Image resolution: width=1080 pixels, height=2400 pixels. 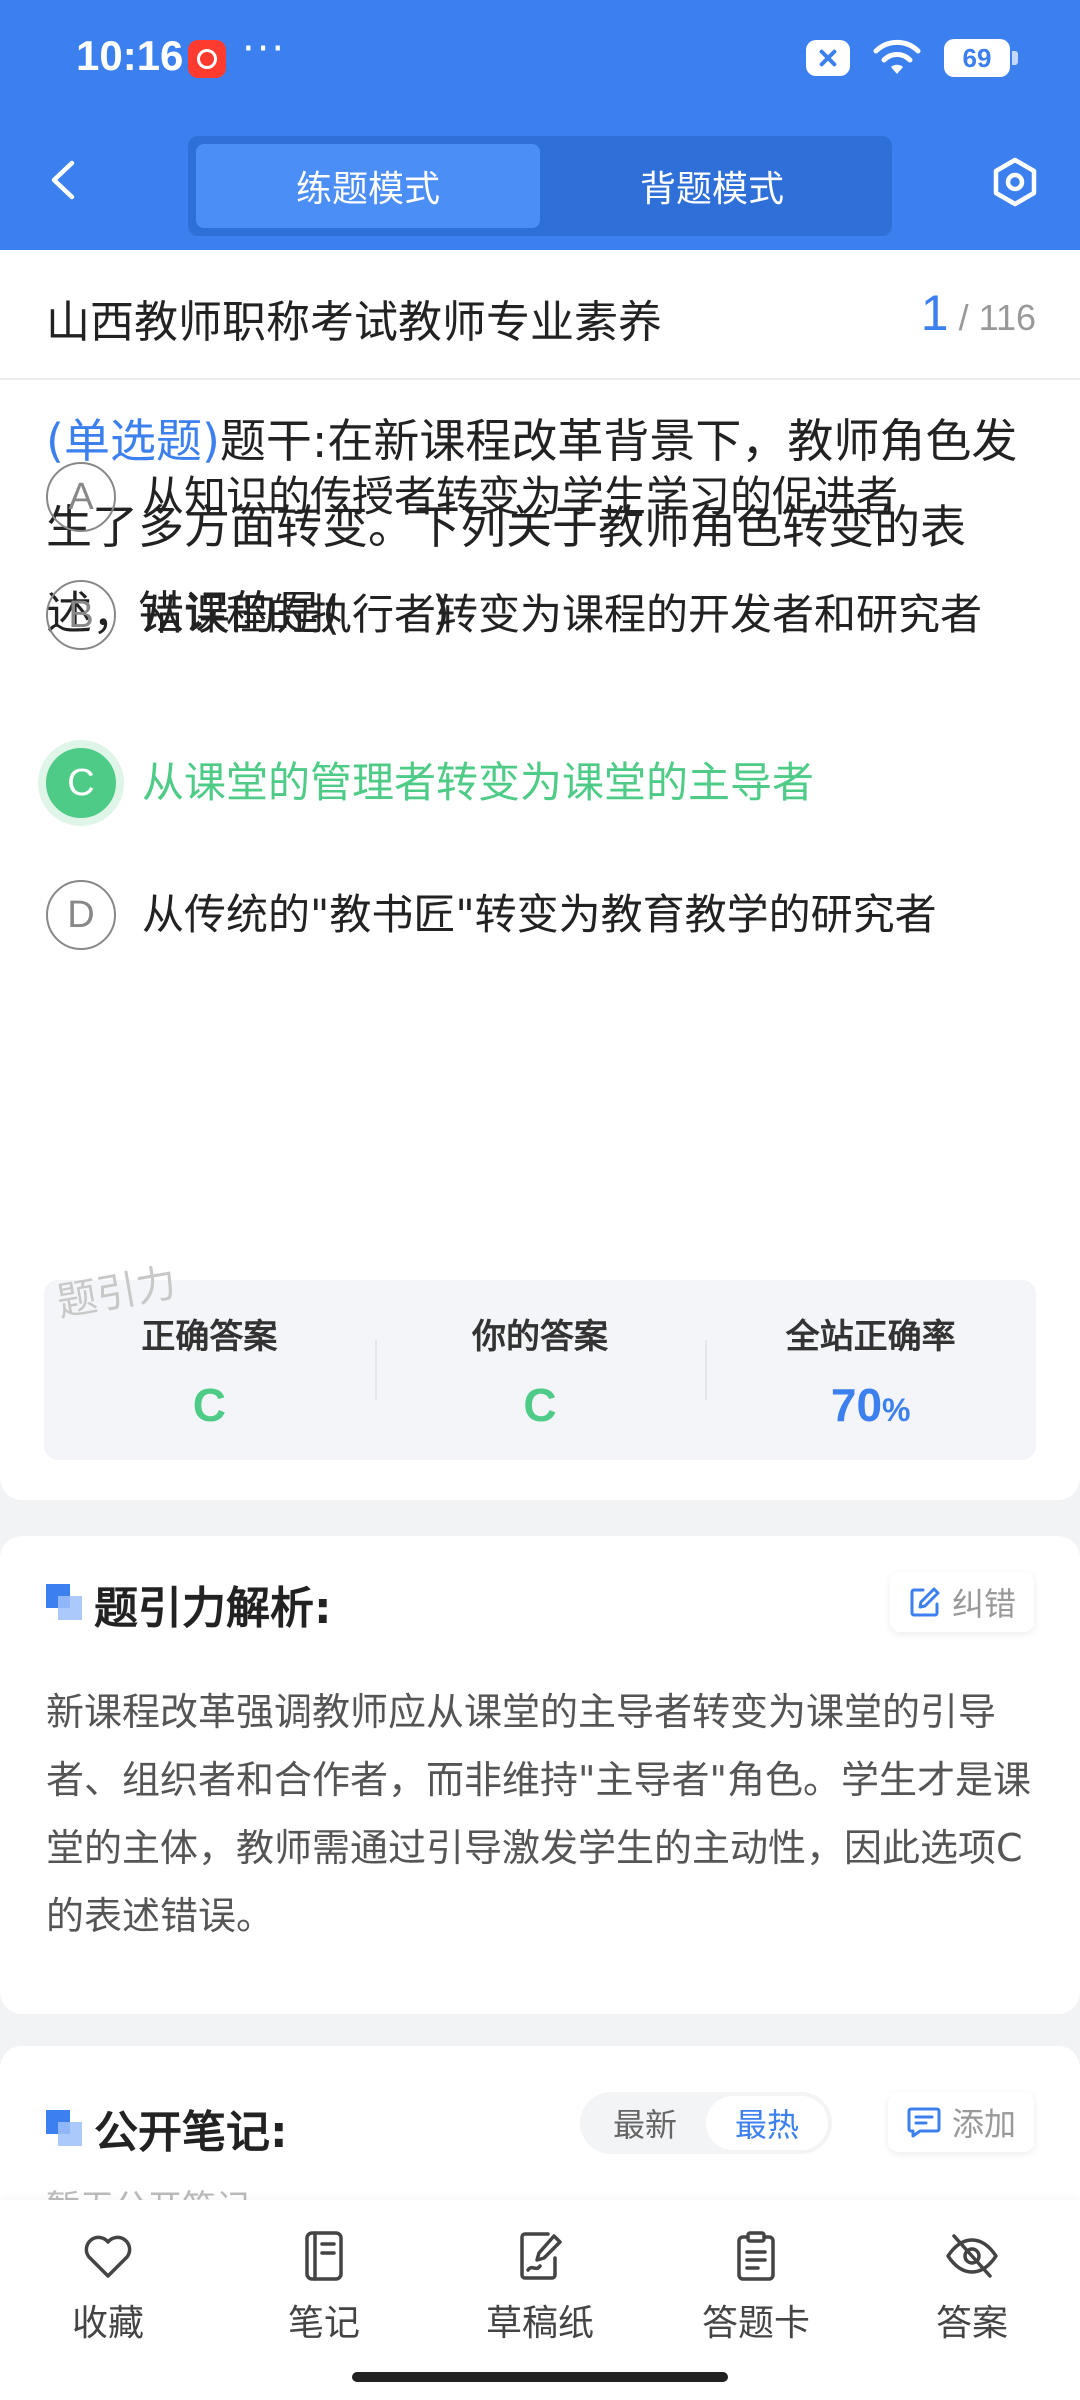 I want to click on sort-hottest: 最热, so click(x=767, y=2123).